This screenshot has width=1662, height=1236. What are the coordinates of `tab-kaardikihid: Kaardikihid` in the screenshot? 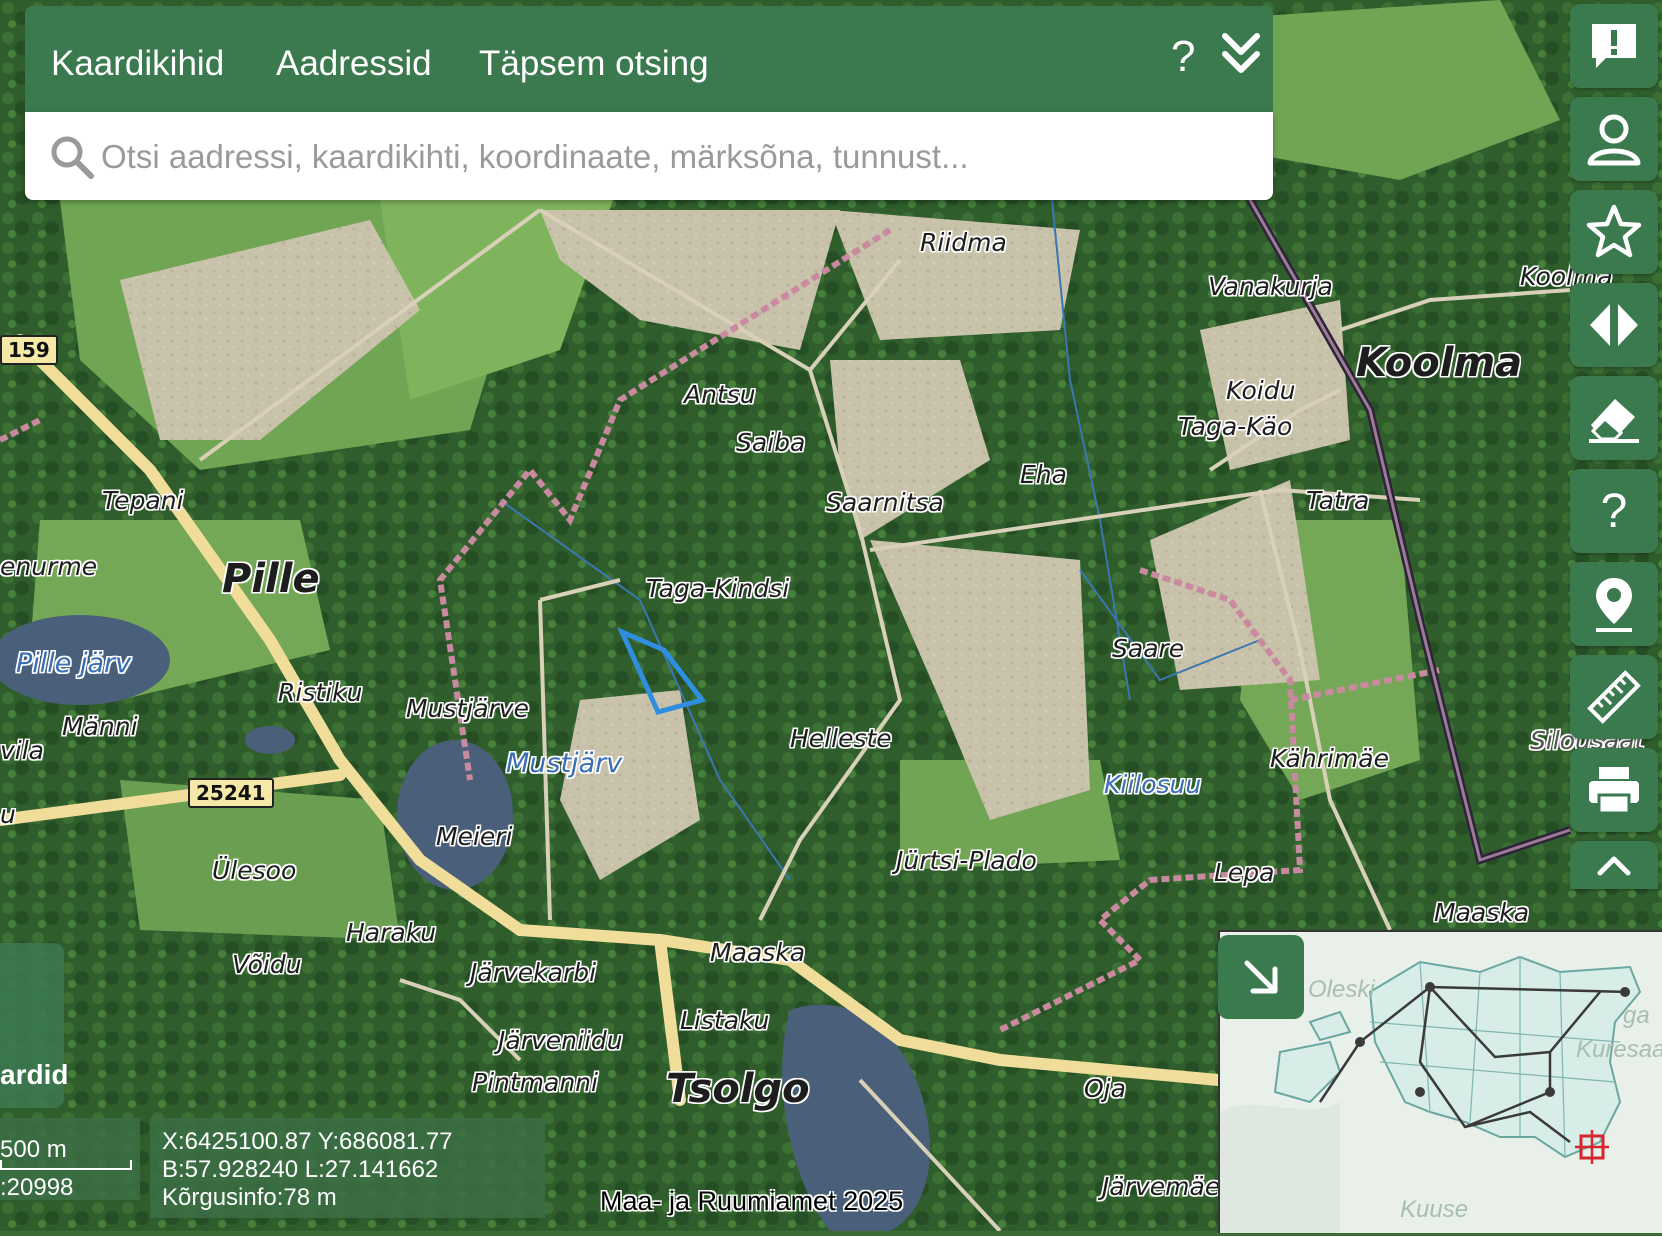 It's located at (137, 64).